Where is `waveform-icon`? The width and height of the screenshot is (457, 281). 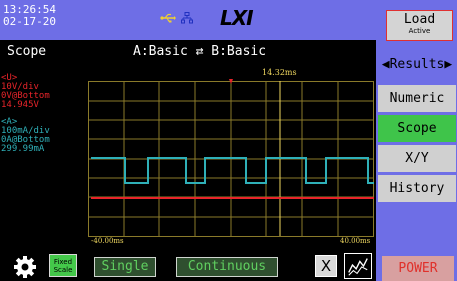 waveform-icon is located at coordinates (358, 266).